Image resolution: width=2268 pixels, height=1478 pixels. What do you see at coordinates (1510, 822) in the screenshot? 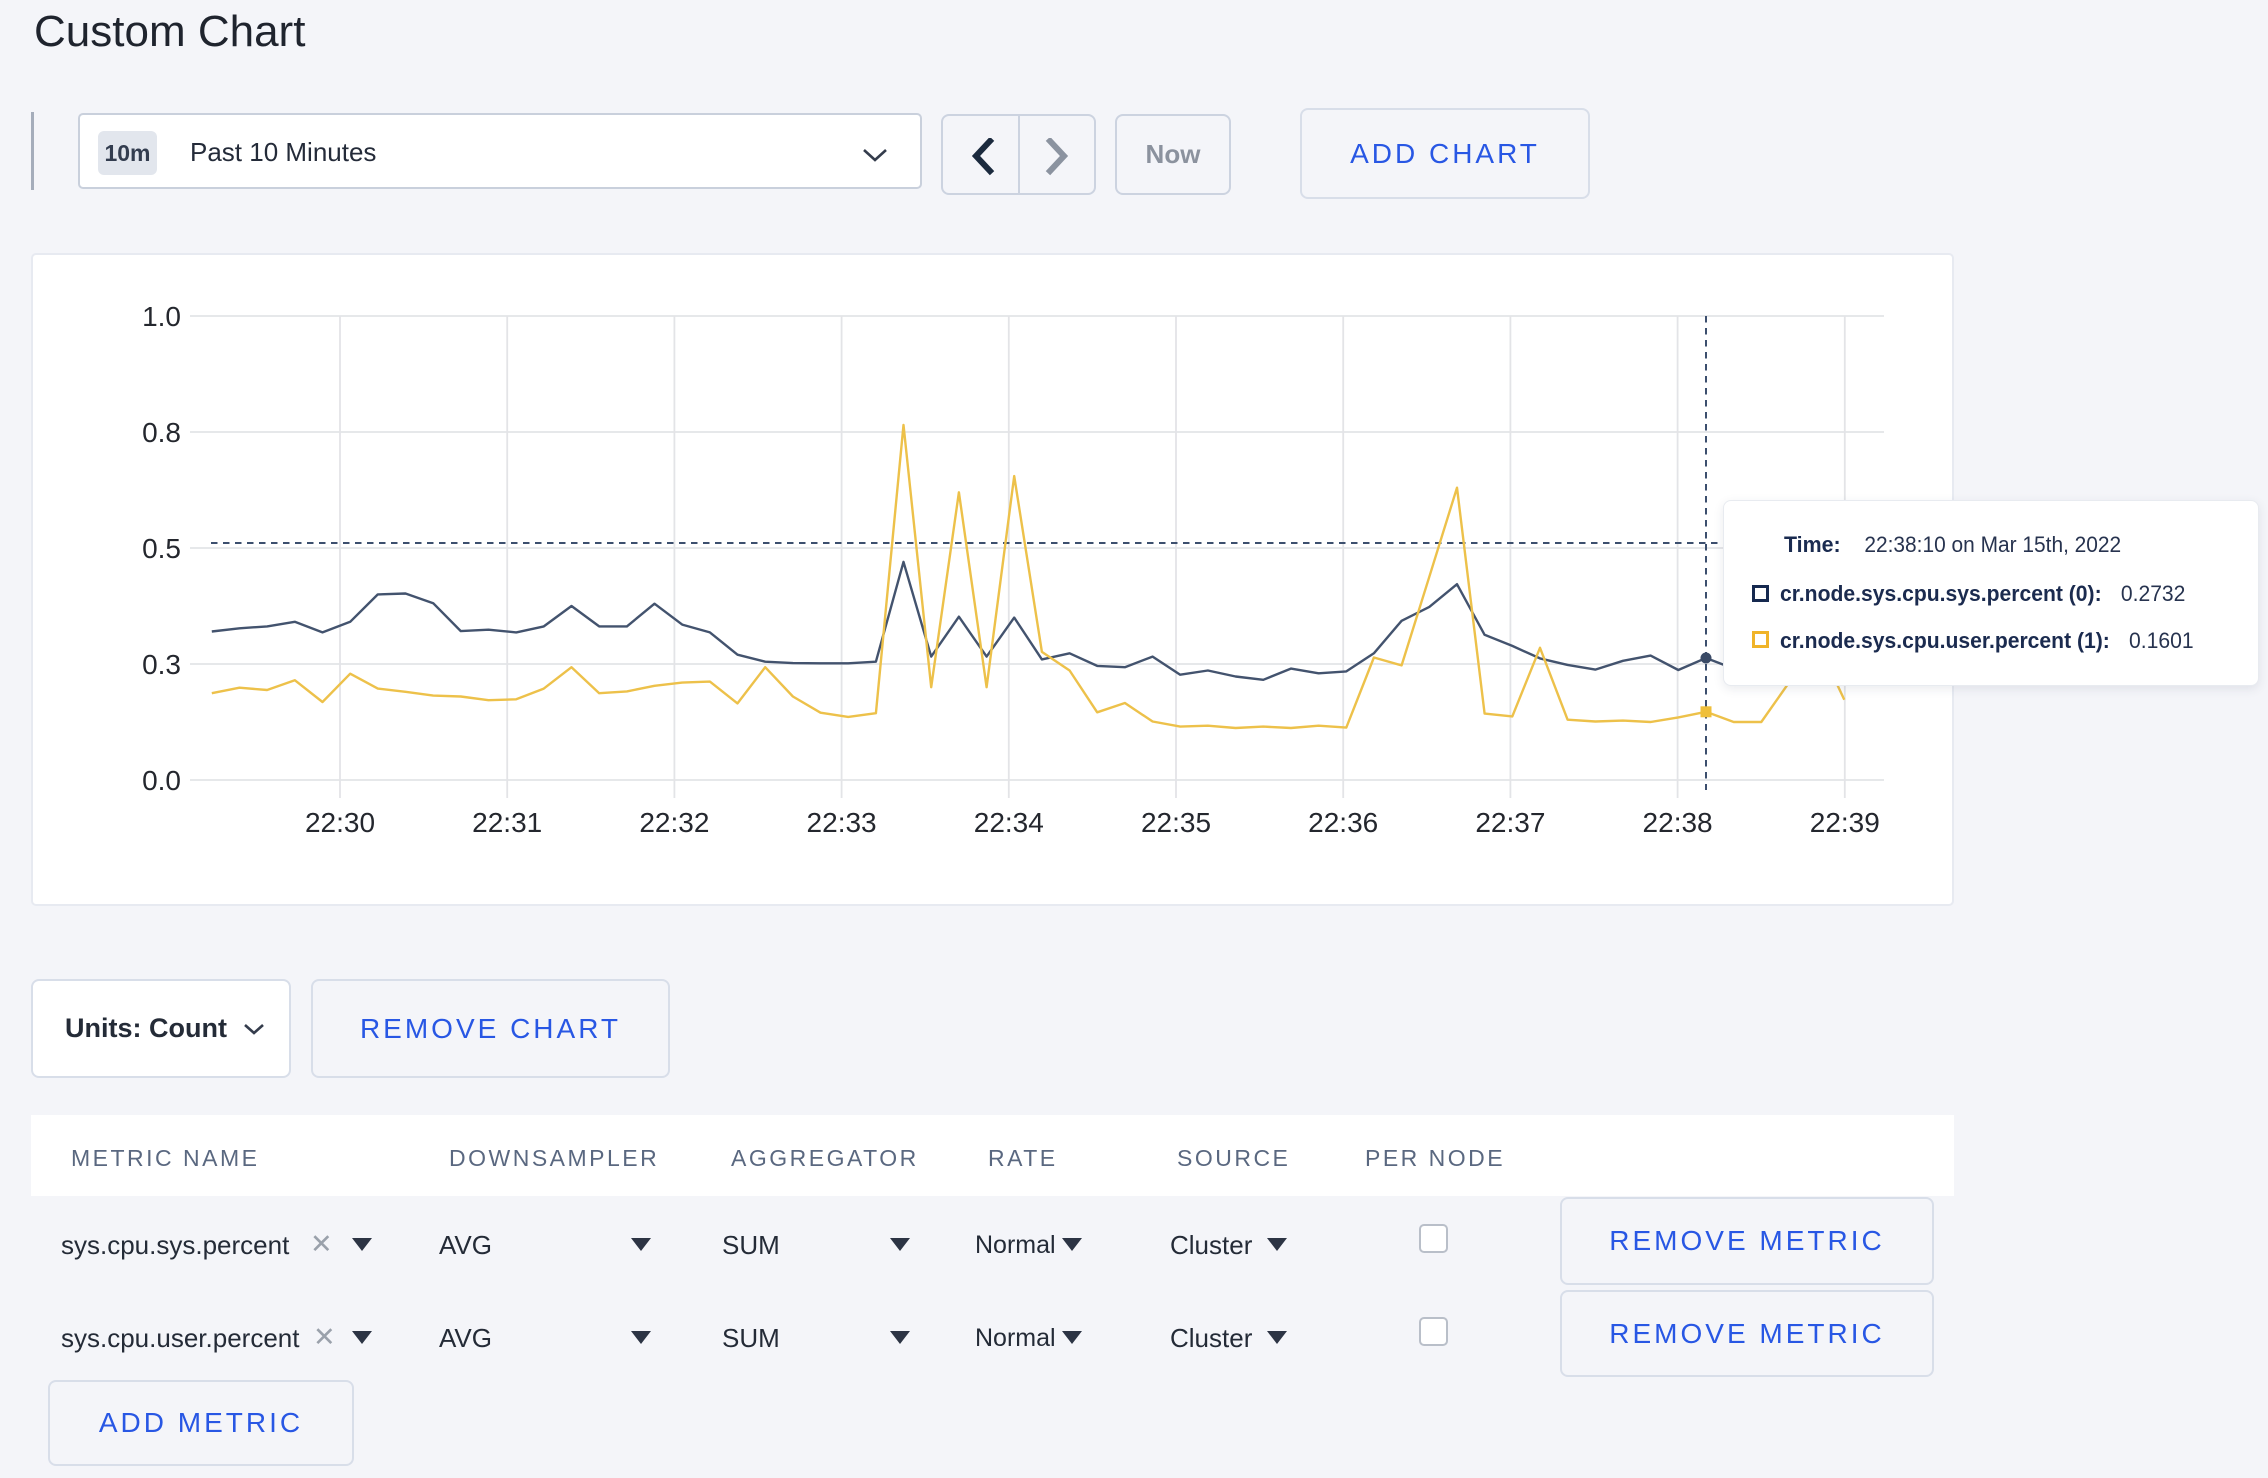
I see `svg-text: 22:37` at bounding box center [1510, 822].